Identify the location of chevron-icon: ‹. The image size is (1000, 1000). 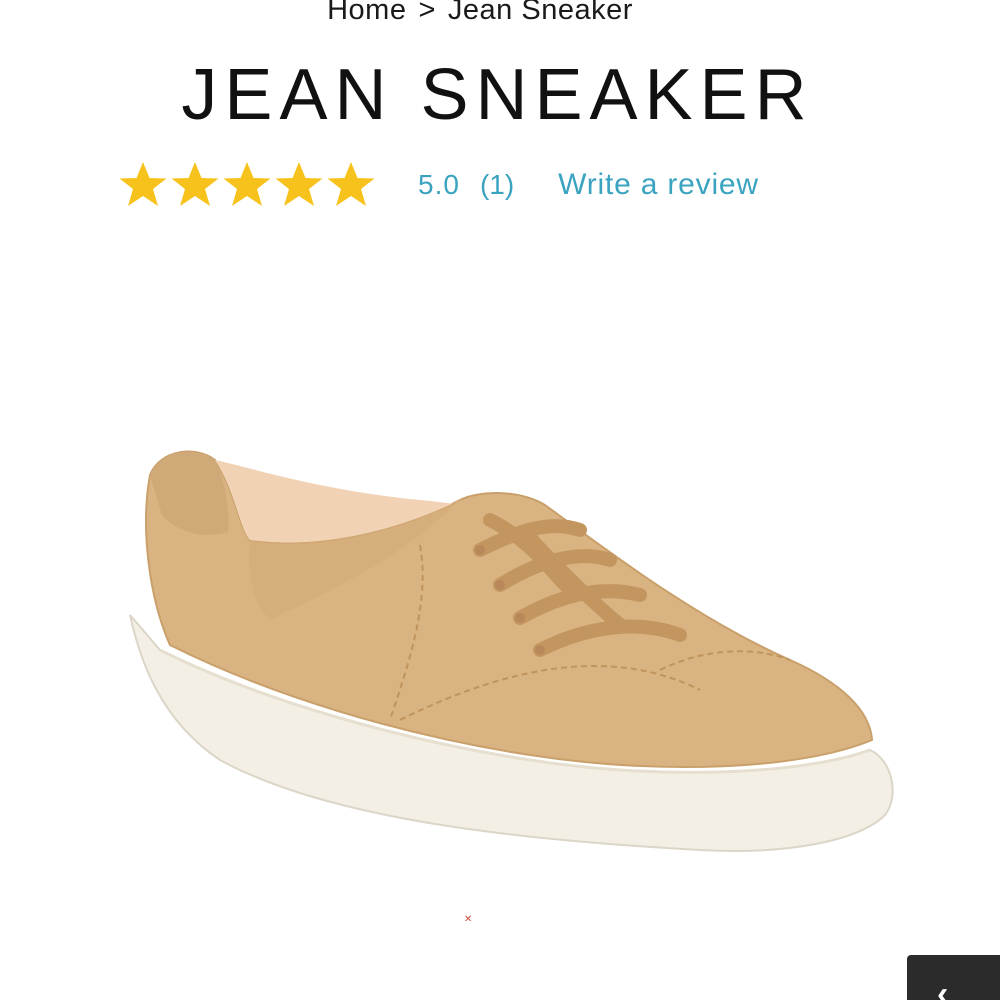
(943, 987).